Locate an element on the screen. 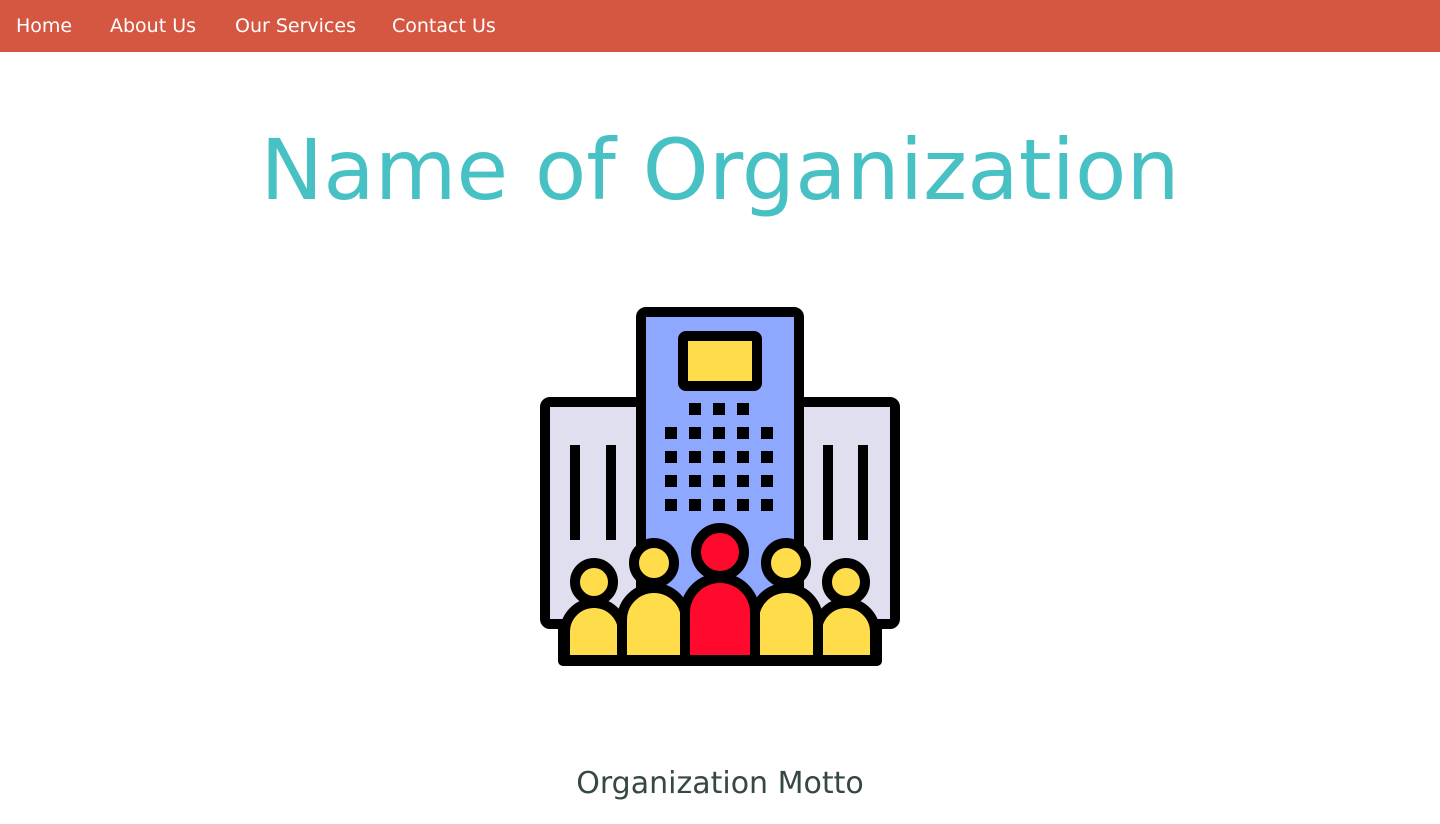  organization-logo is located at coordinates (720, 490).